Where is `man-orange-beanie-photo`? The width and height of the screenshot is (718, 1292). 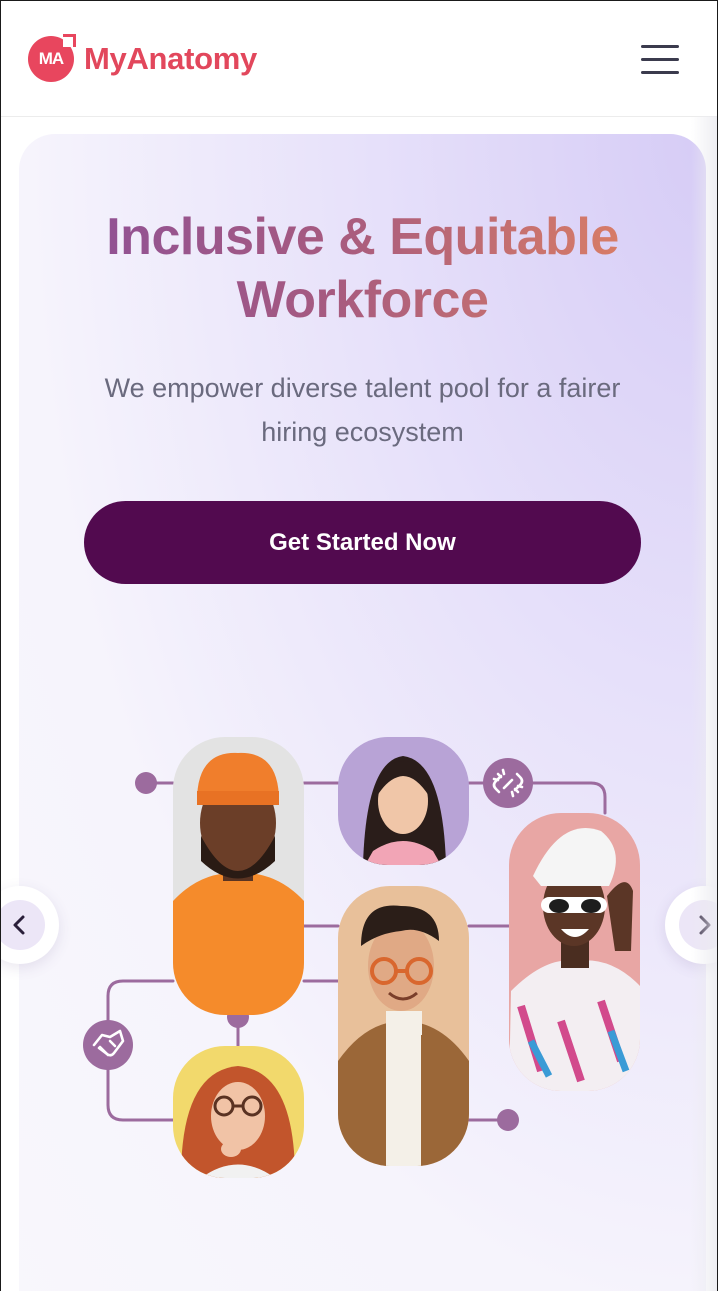
man-orange-beanie-photo is located at coordinates (238, 876).